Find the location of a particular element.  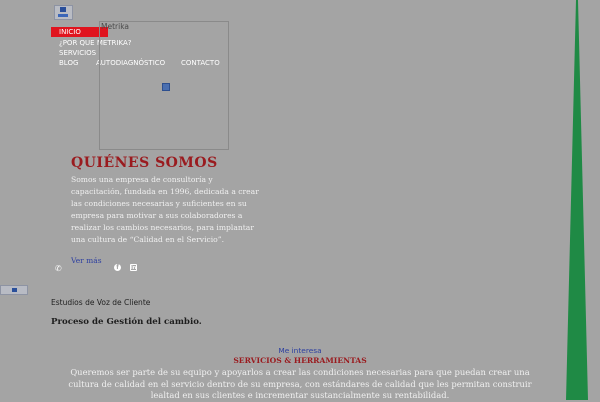

study-section-title: Estudios de Voz de Cliente is located at coordinates (101, 302).